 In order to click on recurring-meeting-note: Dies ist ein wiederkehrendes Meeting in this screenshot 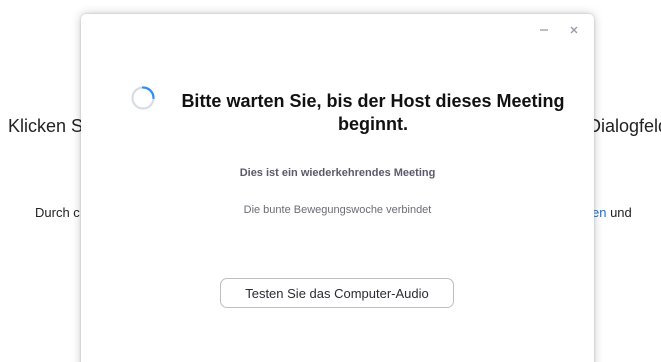, I will do `click(337, 173)`.